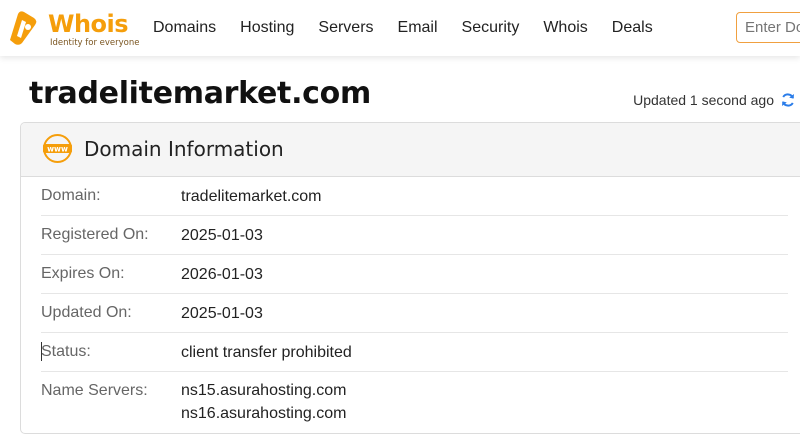  Describe the element at coordinates (71, 195) in the screenshot. I see `row-label: Domain:` at that location.